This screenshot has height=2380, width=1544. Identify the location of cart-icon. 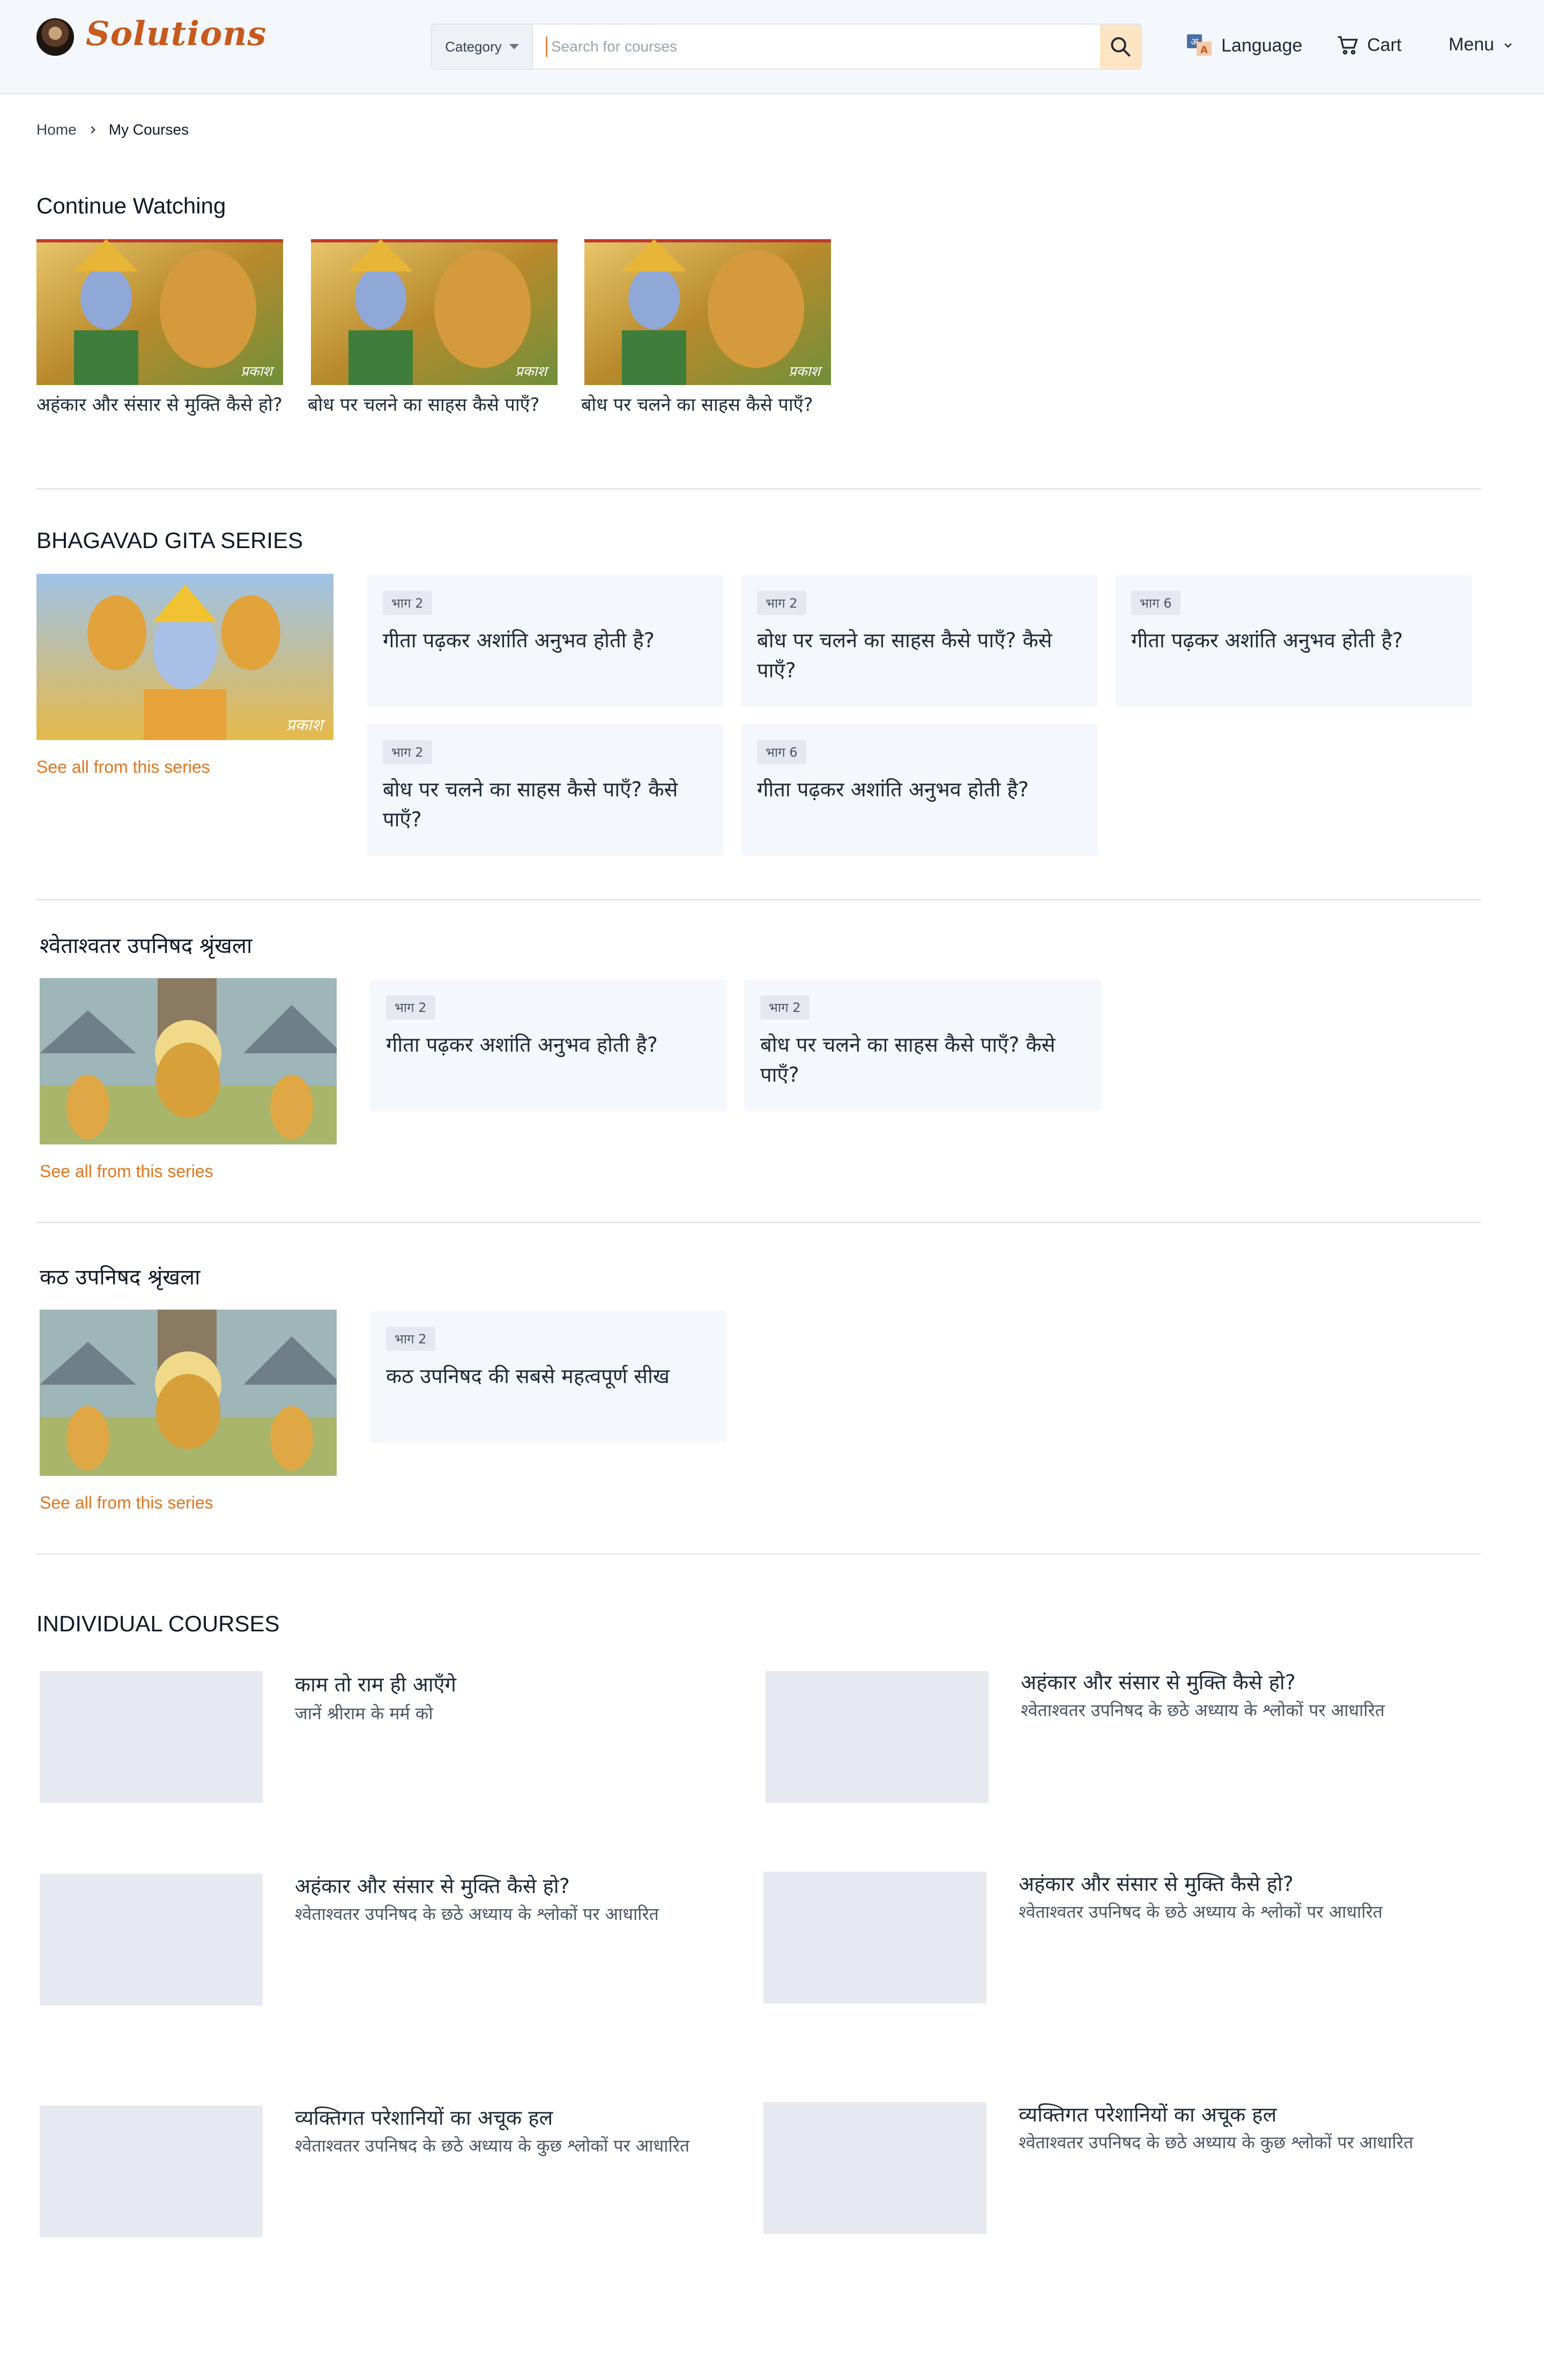
(1348, 45).